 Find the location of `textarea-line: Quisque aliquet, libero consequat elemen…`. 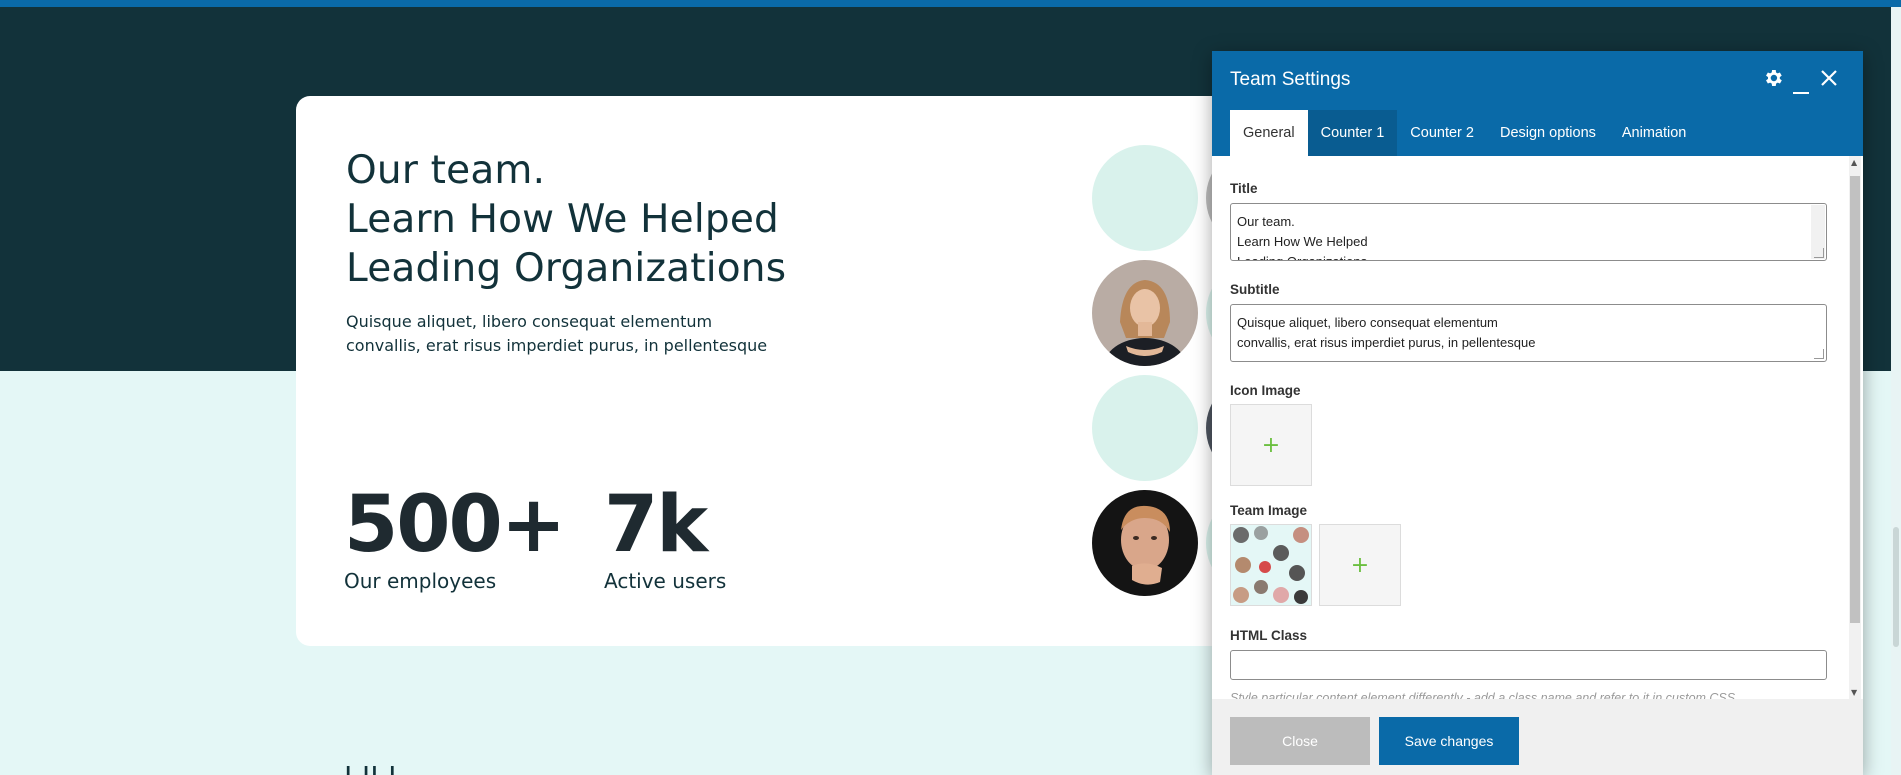

textarea-line: Quisque aliquet, libero consequat elemen… is located at coordinates (1367, 322).